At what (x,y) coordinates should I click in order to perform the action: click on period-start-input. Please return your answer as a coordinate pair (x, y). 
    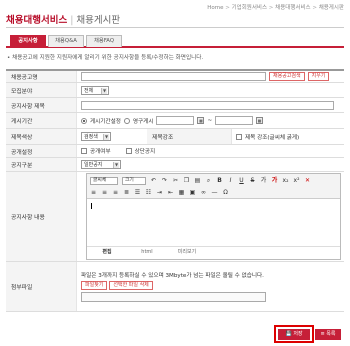
    Looking at the image, I should click on (175, 120).